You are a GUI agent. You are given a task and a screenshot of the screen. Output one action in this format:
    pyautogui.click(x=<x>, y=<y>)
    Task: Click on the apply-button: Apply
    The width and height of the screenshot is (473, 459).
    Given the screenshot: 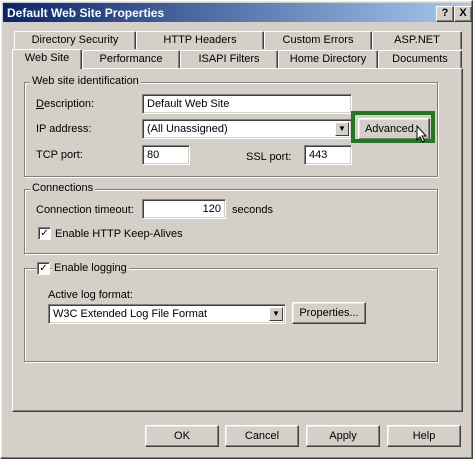 What is the action you would take?
    pyautogui.click(x=343, y=436)
    